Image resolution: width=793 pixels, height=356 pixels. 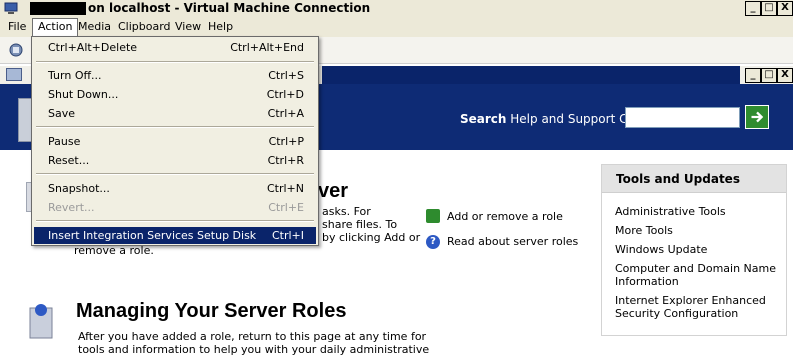 What do you see at coordinates (285, 94) in the screenshot?
I see `menu-item-shortcut: Ctrl+D` at bounding box center [285, 94].